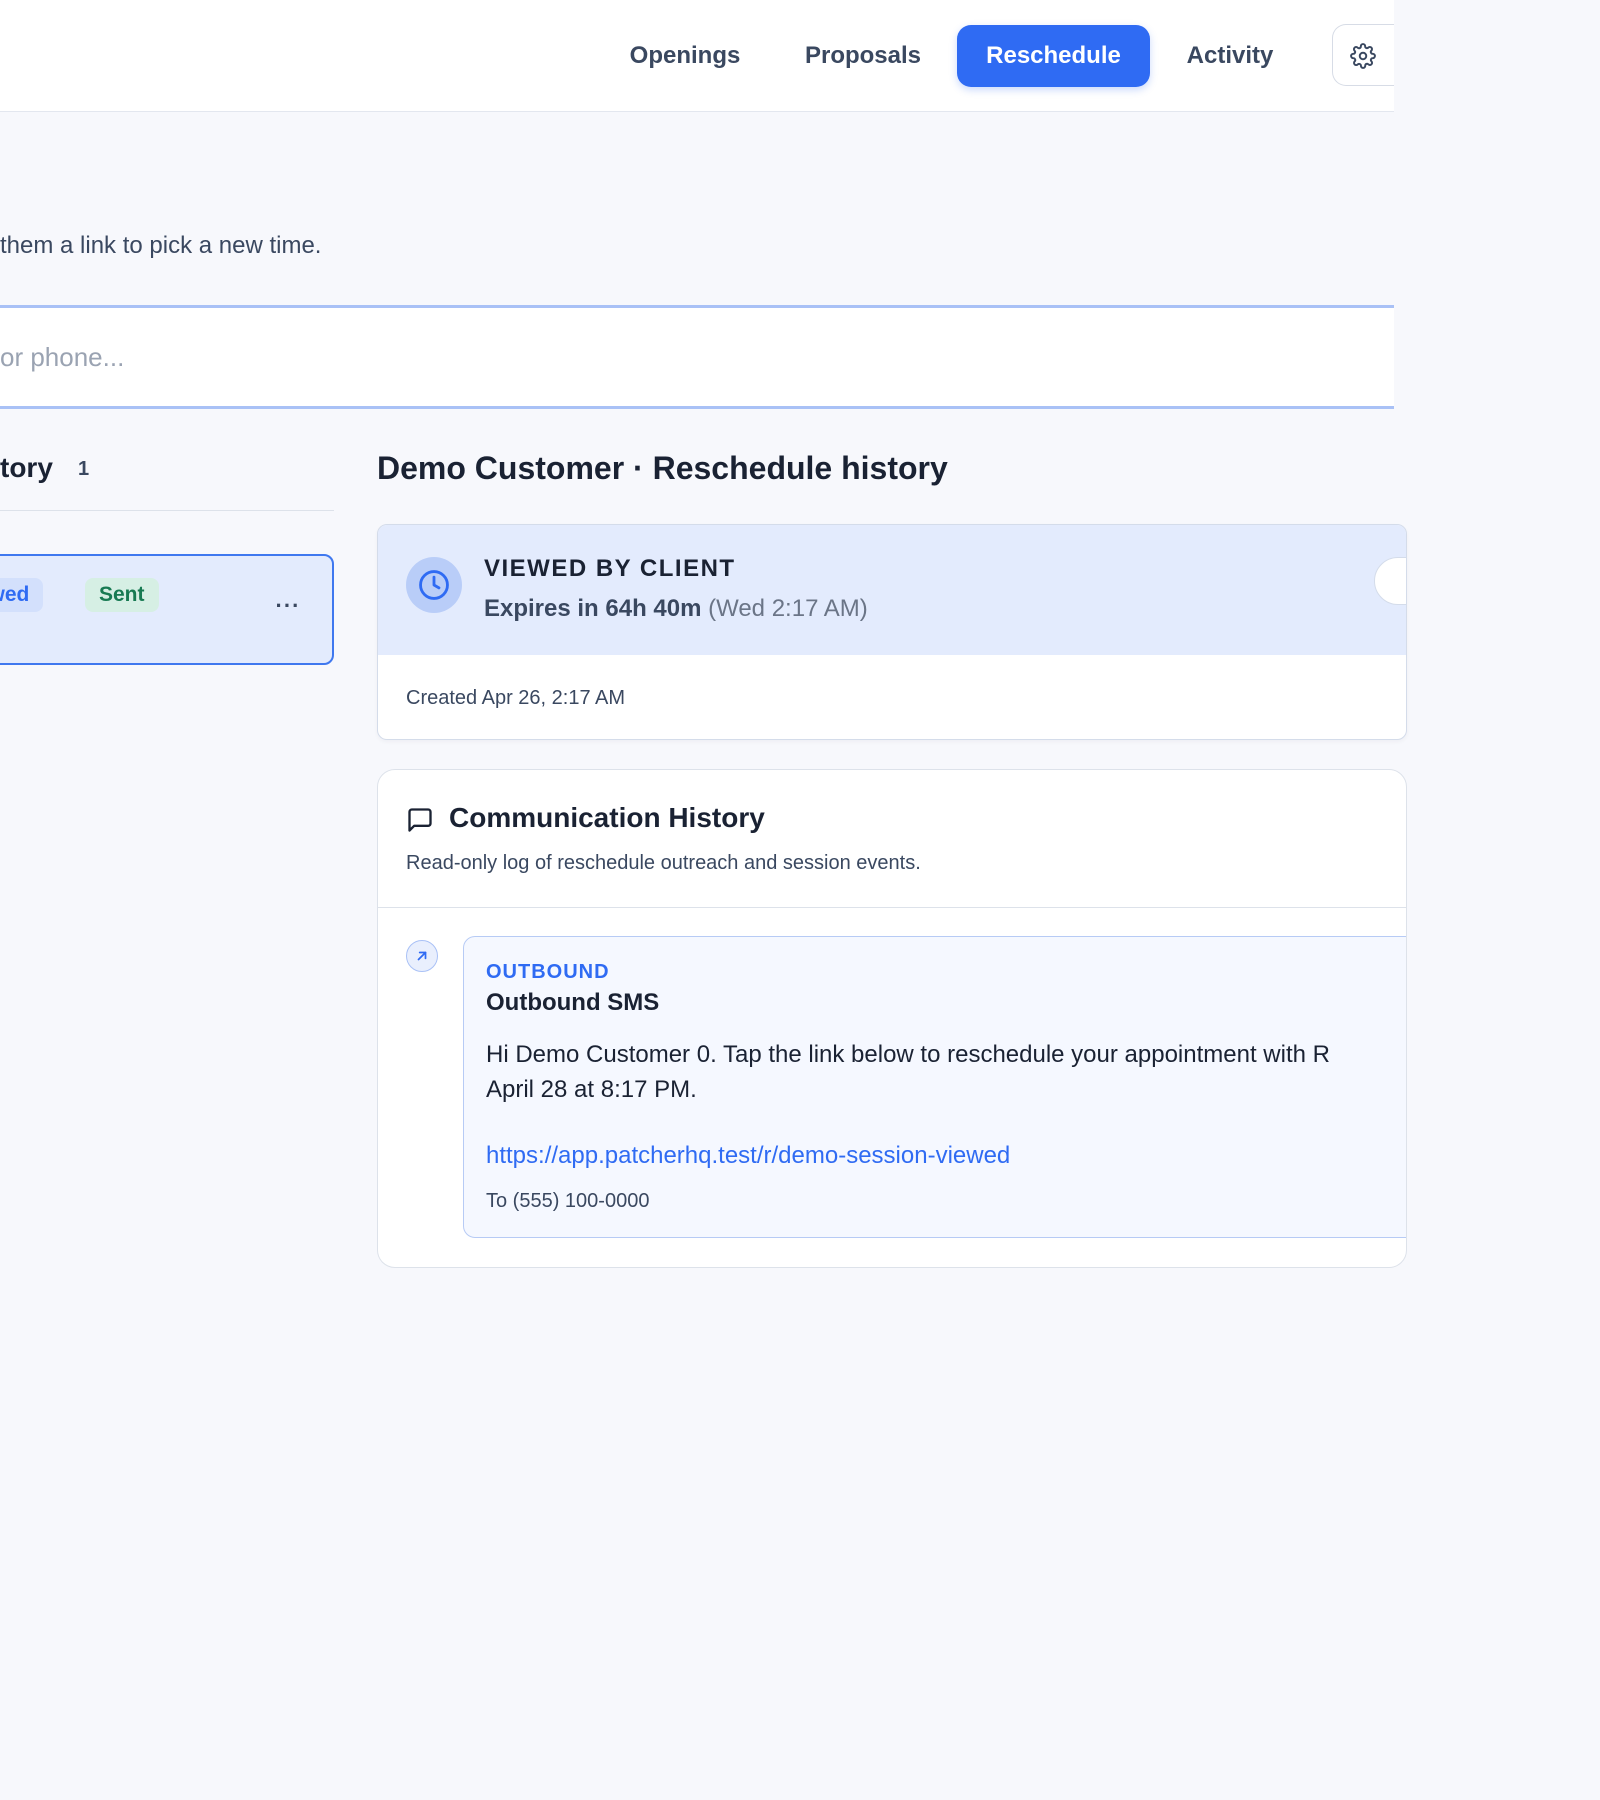 The image size is (1600, 1800). What do you see at coordinates (607, 817) in the screenshot?
I see `communication-history-title: Communication History` at bounding box center [607, 817].